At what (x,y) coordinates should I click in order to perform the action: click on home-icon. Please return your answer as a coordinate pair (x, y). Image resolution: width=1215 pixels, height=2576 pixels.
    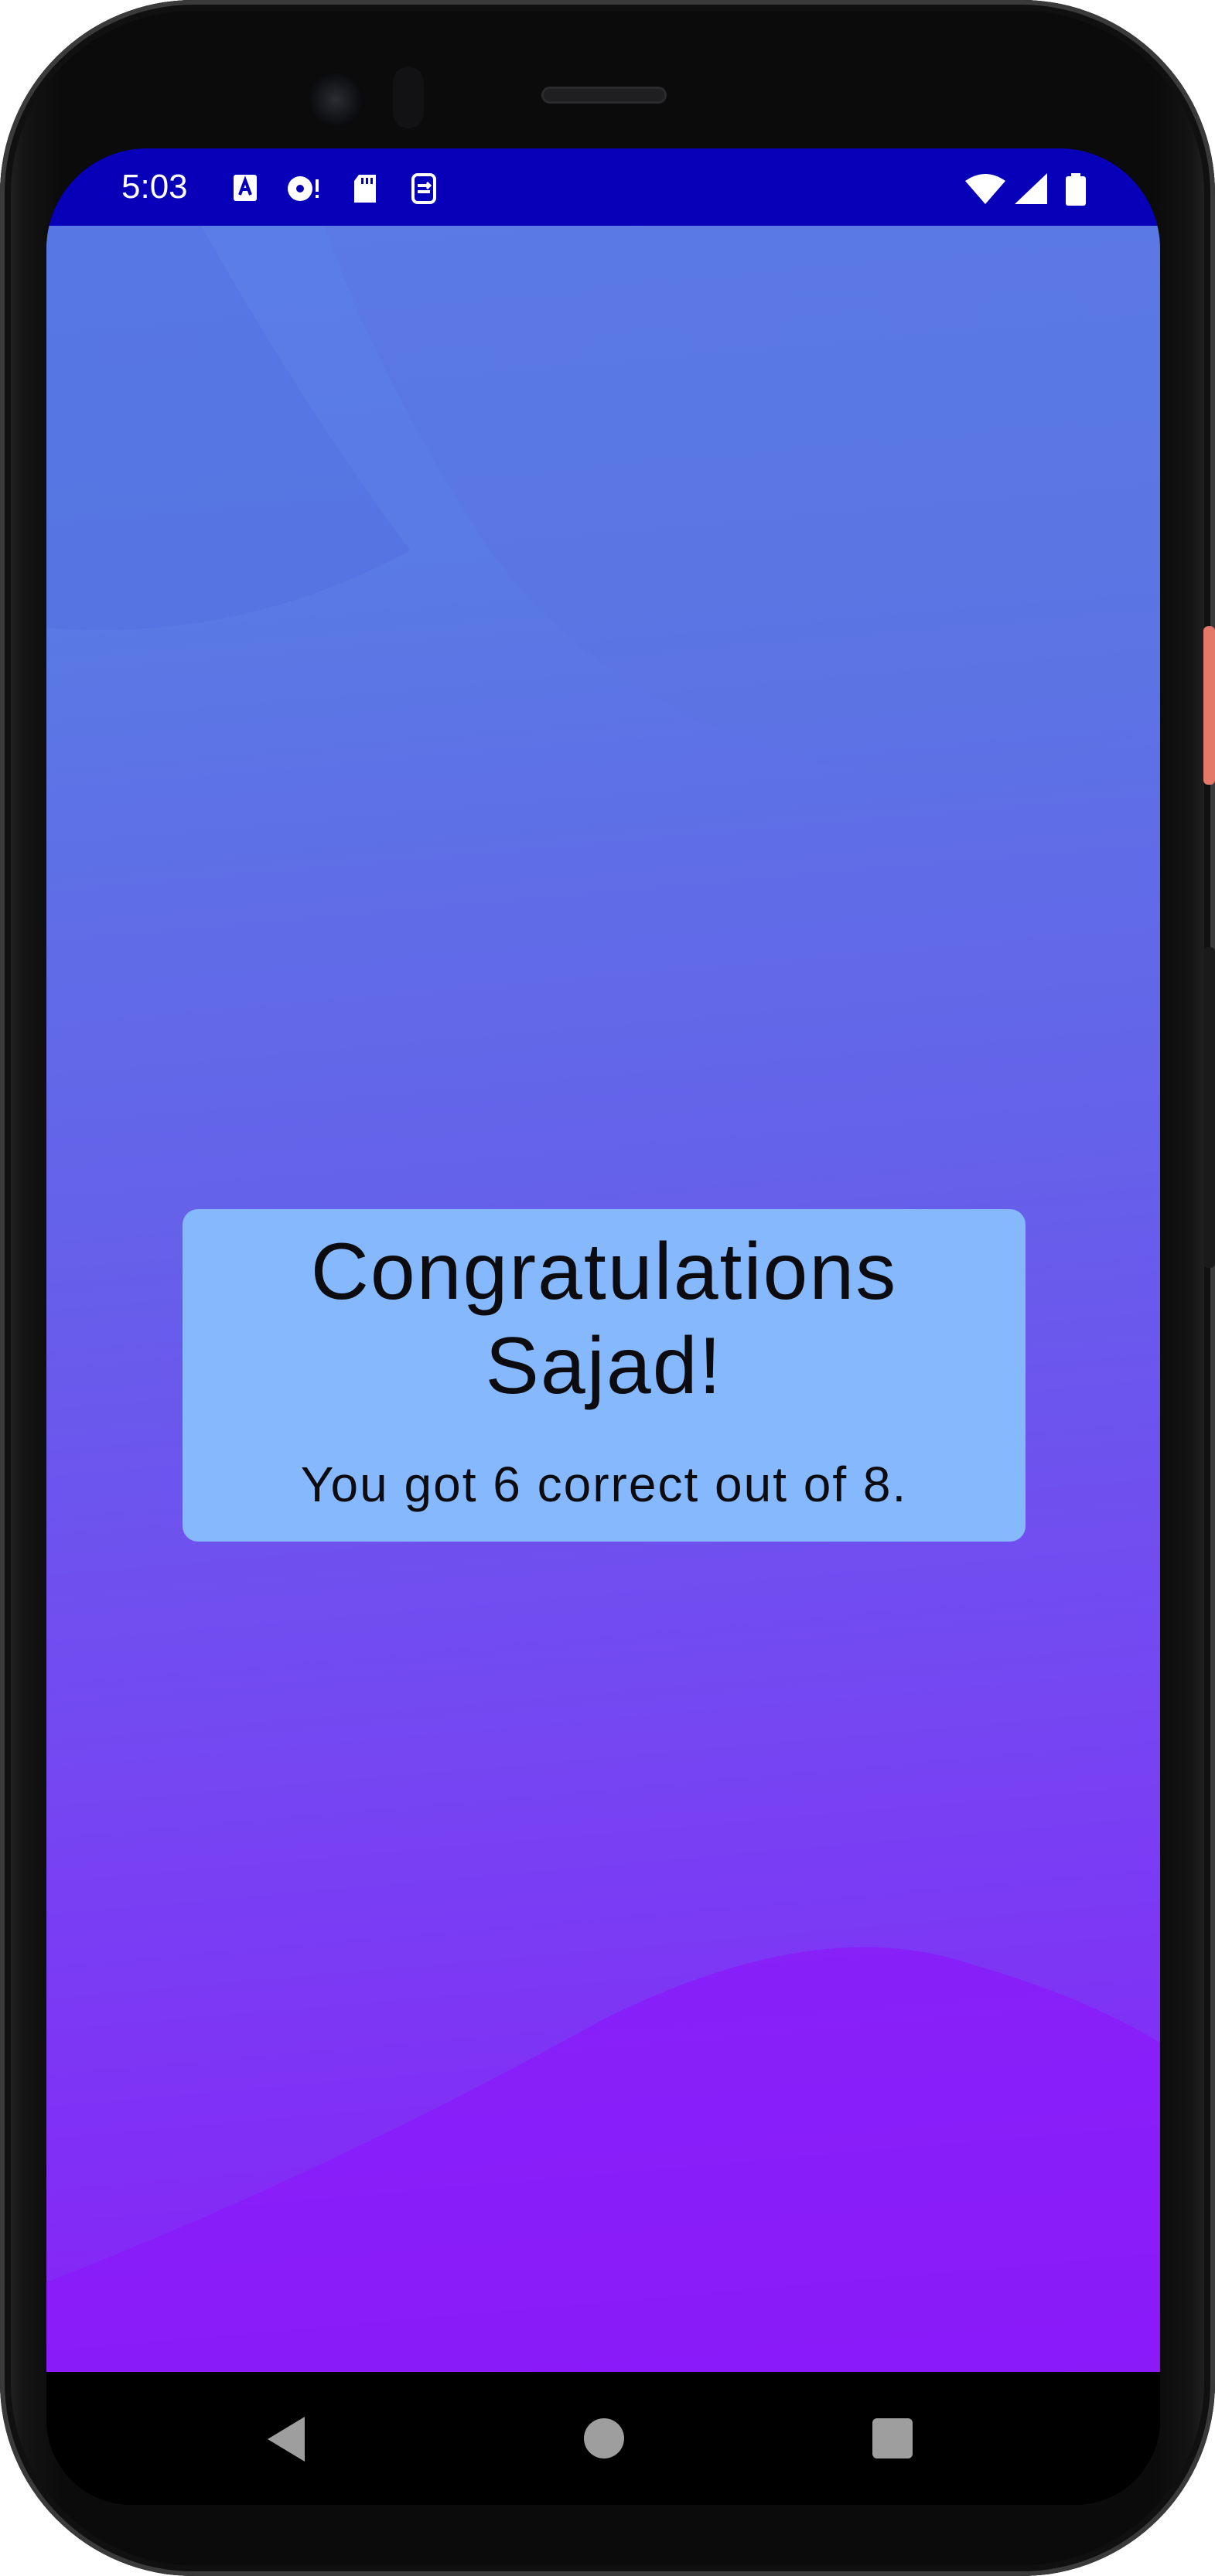
    Looking at the image, I should click on (604, 2440).